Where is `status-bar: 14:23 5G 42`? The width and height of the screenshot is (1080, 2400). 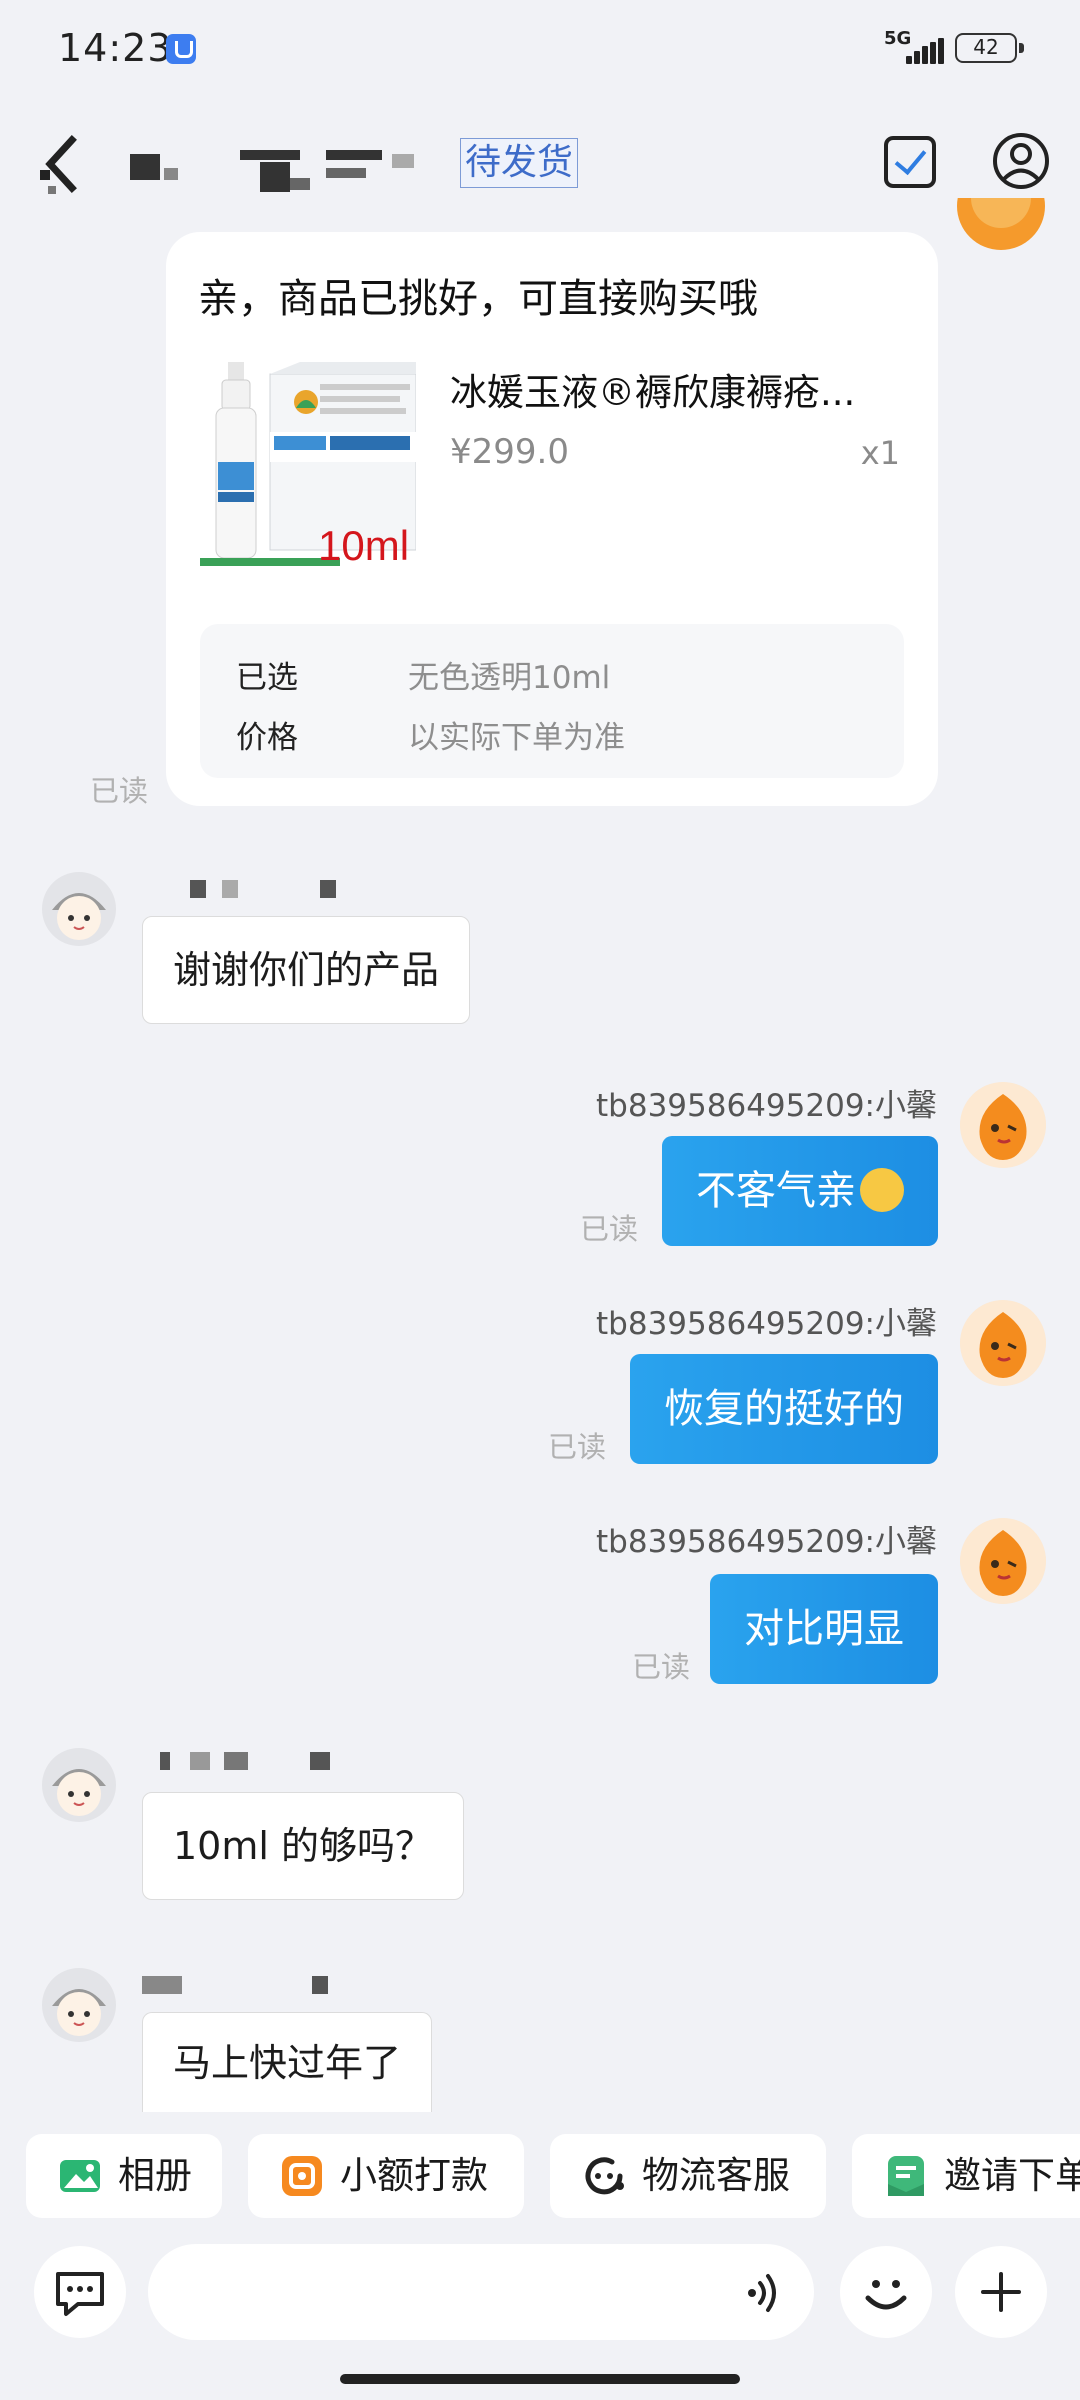 status-bar: 14:23 5G 42 is located at coordinates (540, 50).